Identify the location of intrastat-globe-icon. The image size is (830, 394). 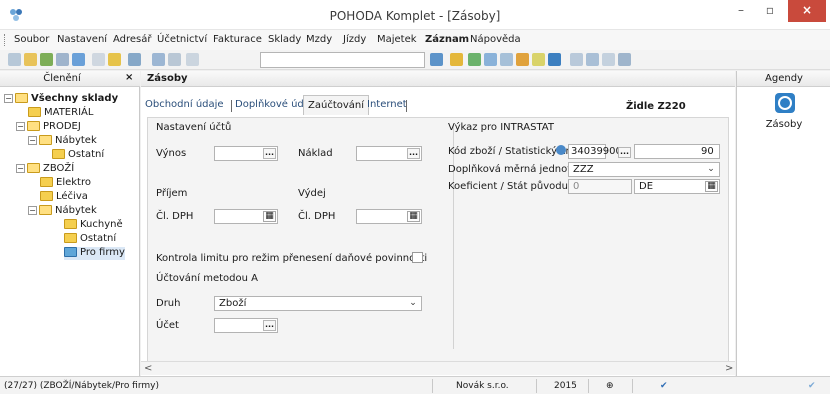
(561, 150).